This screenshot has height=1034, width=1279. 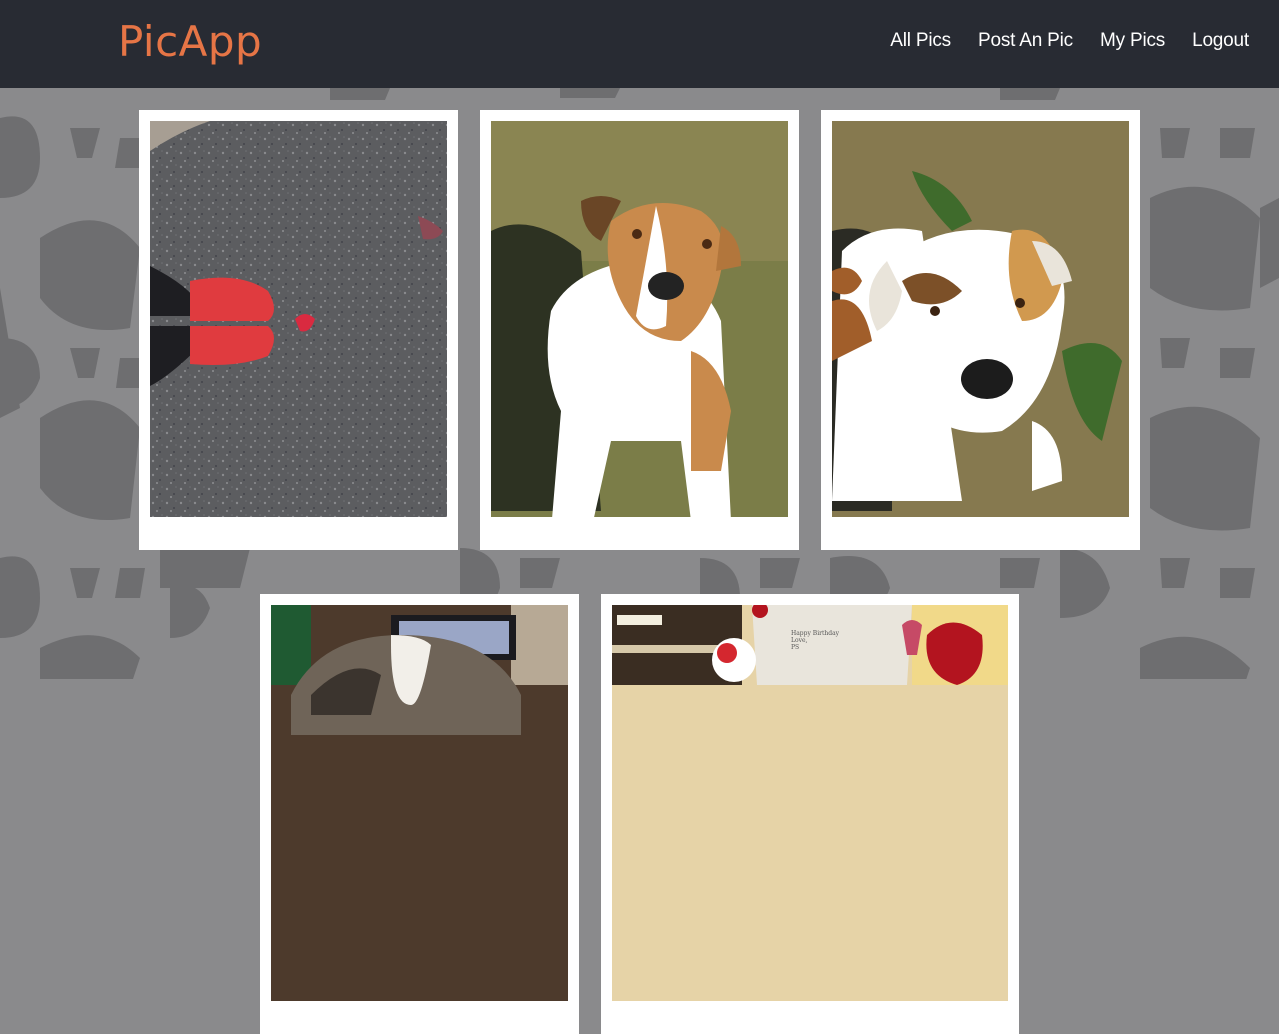 What do you see at coordinates (980, 319) in the screenshot?
I see `photo-dog-closeup` at bounding box center [980, 319].